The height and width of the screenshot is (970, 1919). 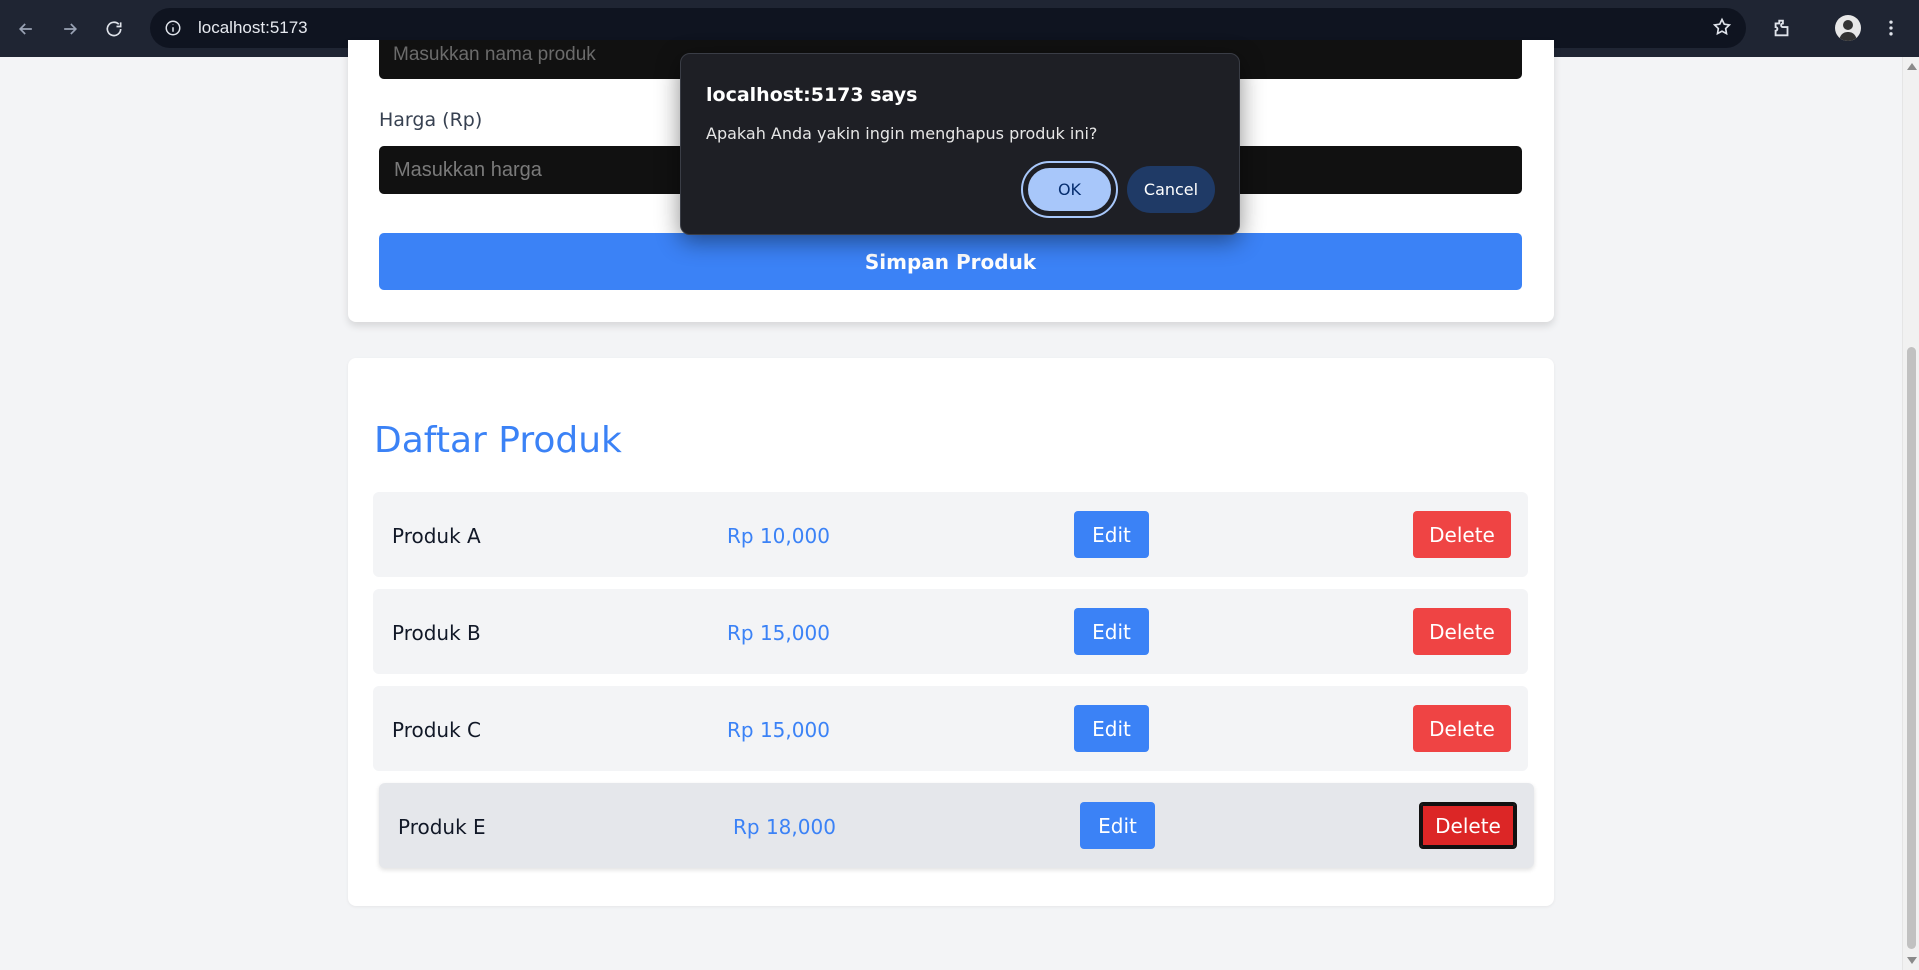 What do you see at coordinates (1069, 189) in the screenshot?
I see `ok-button: OK` at bounding box center [1069, 189].